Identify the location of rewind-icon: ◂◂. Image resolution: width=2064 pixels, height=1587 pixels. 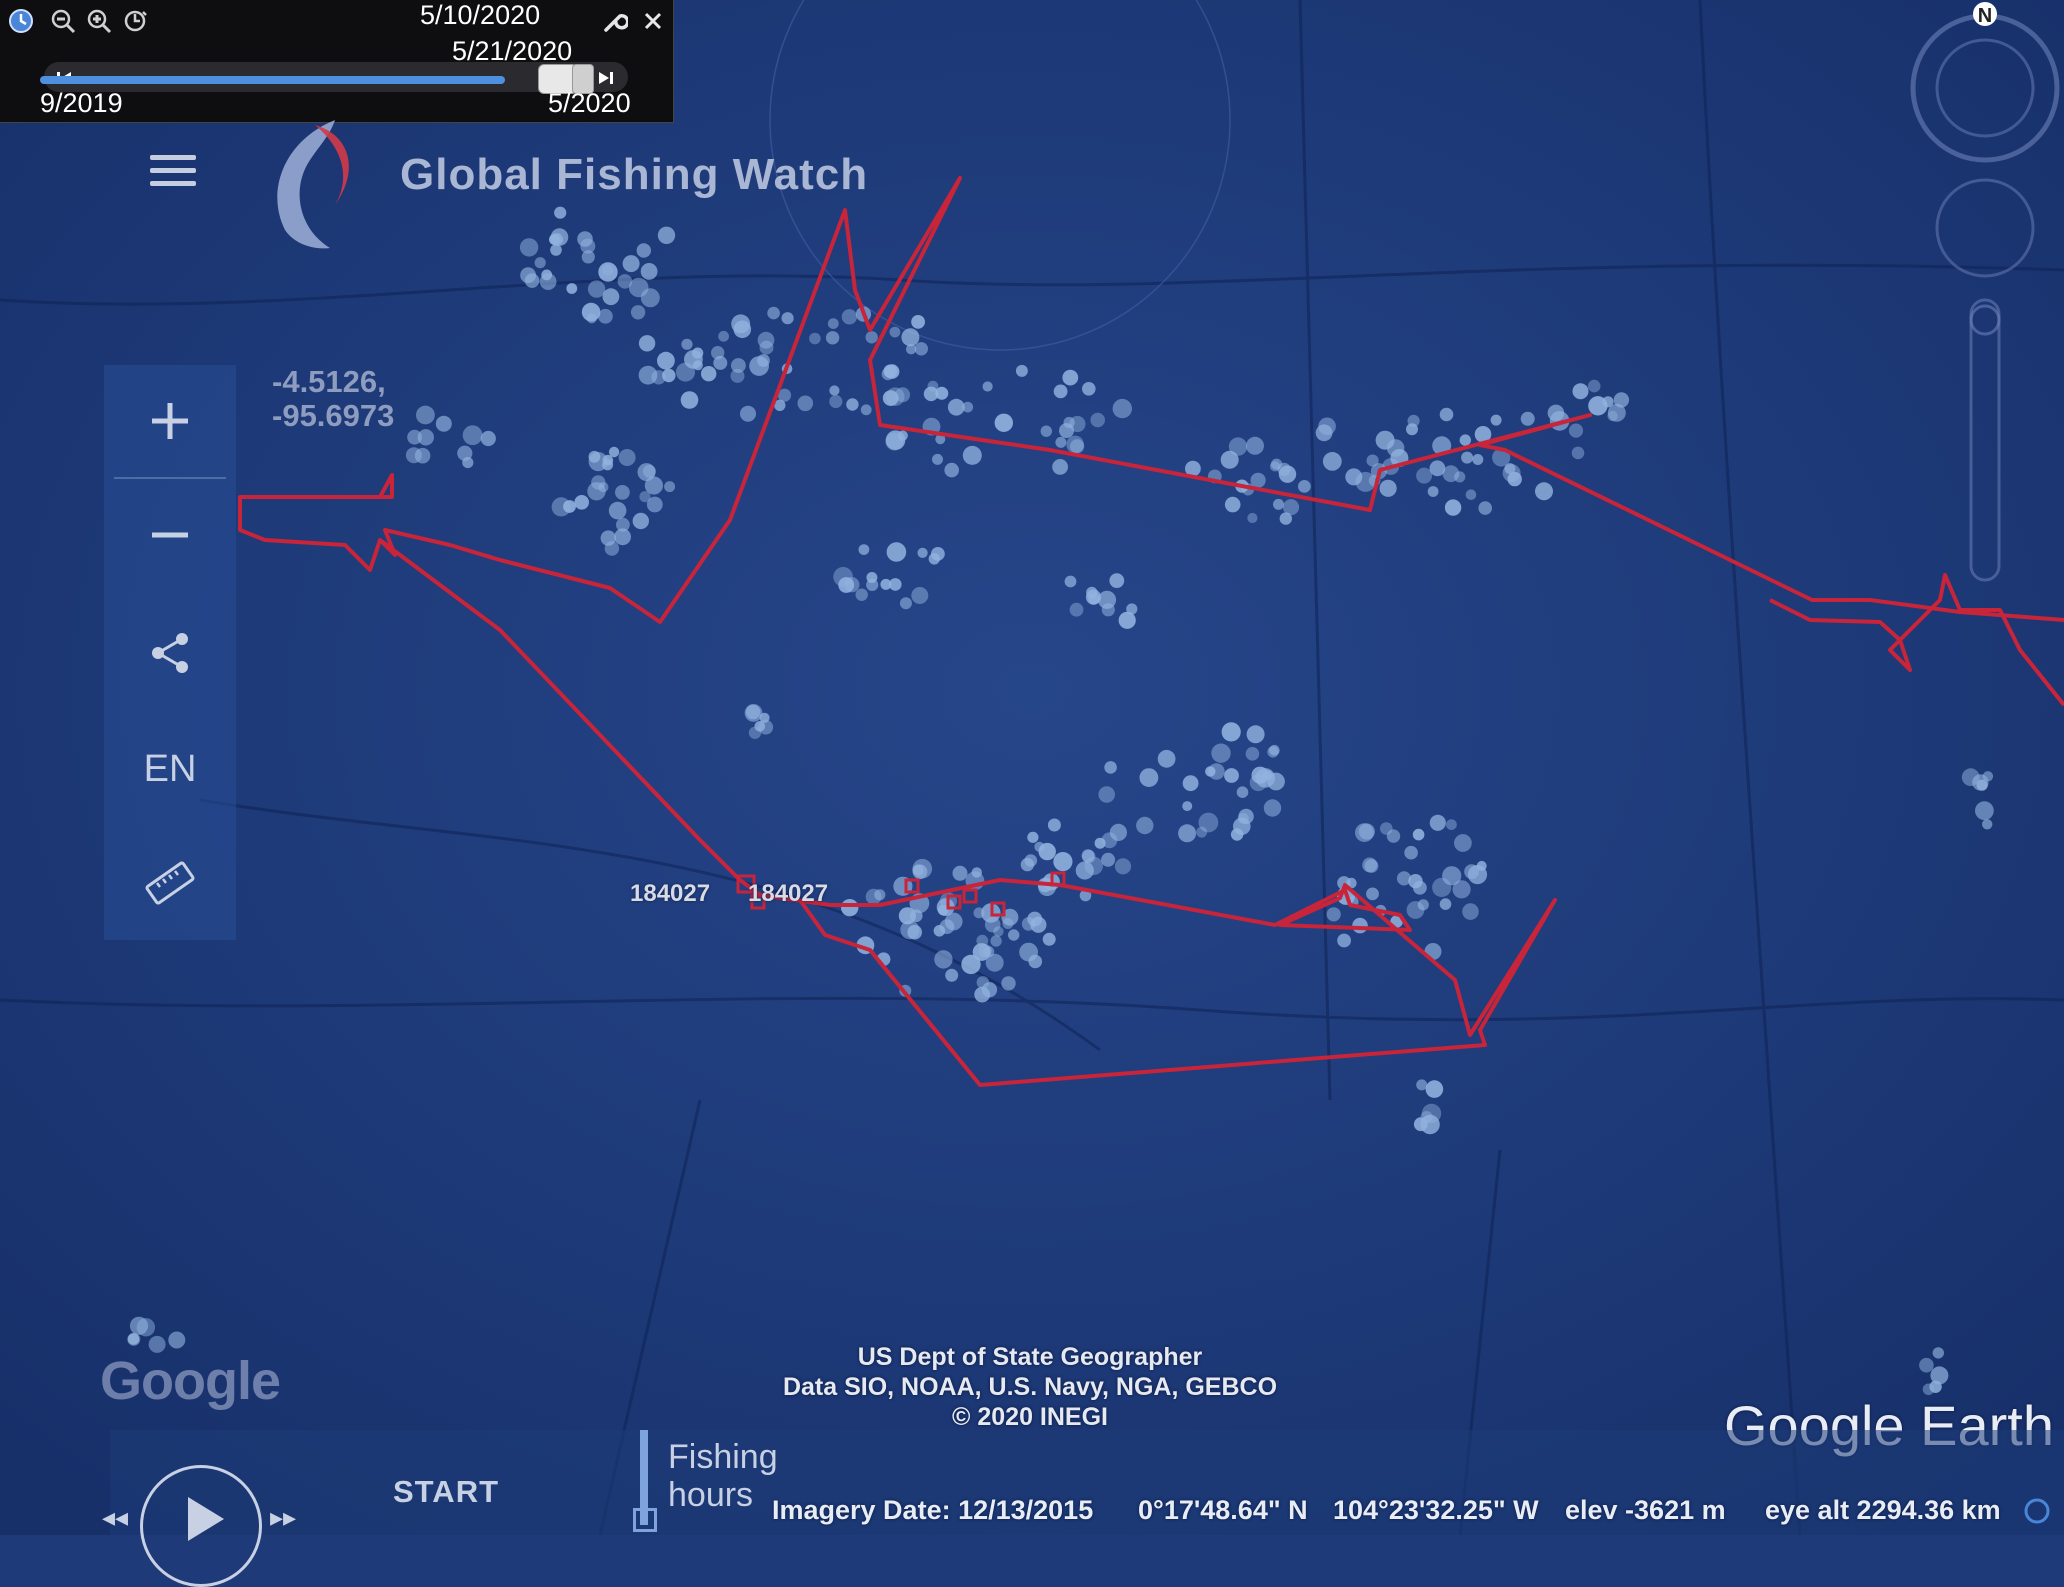
(115, 1517).